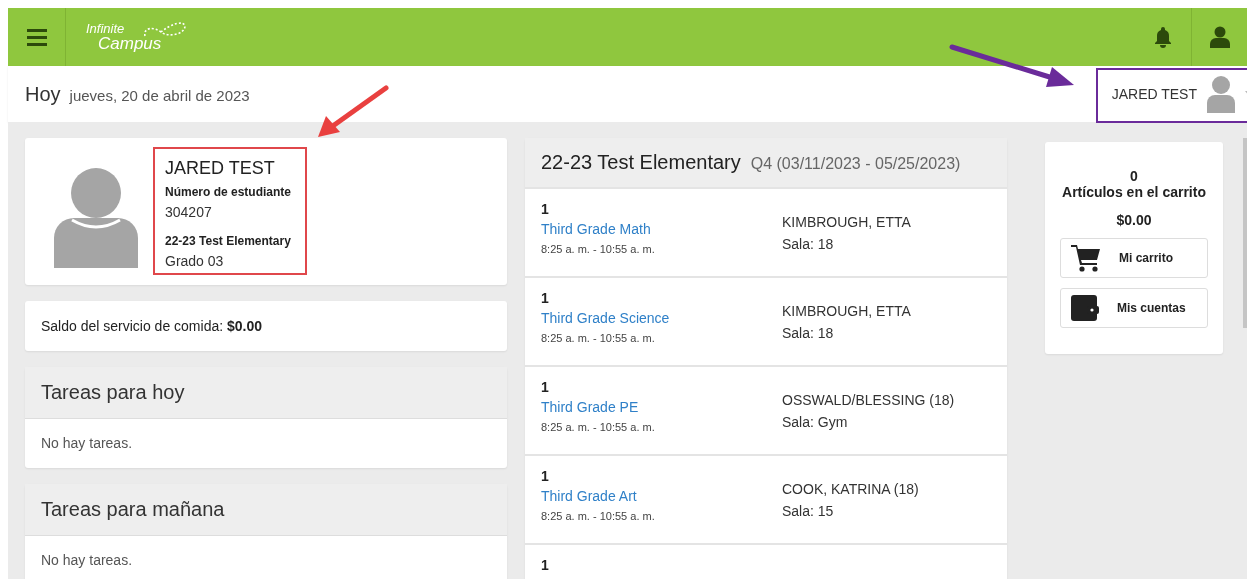 This screenshot has width=1247, height=579. Describe the element at coordinates (868, 400) in the screenshot. I see `teacher-name: OSSWALD/BLESSING (18)` at that location.